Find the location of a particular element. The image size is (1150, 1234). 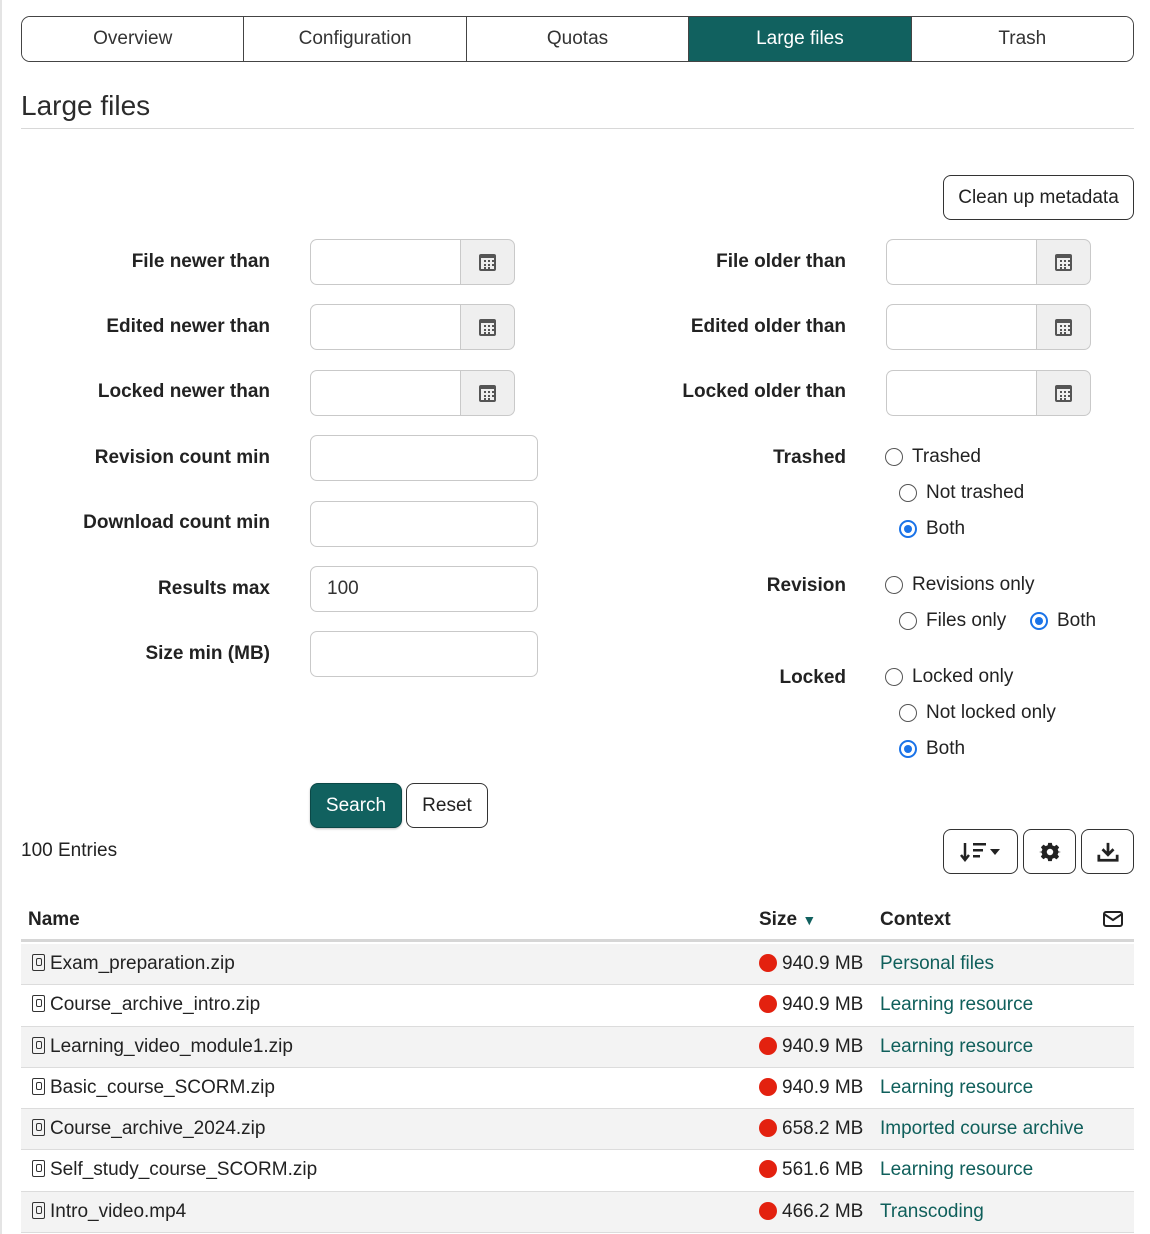

settings-button is located at coordinates (1049, 851).